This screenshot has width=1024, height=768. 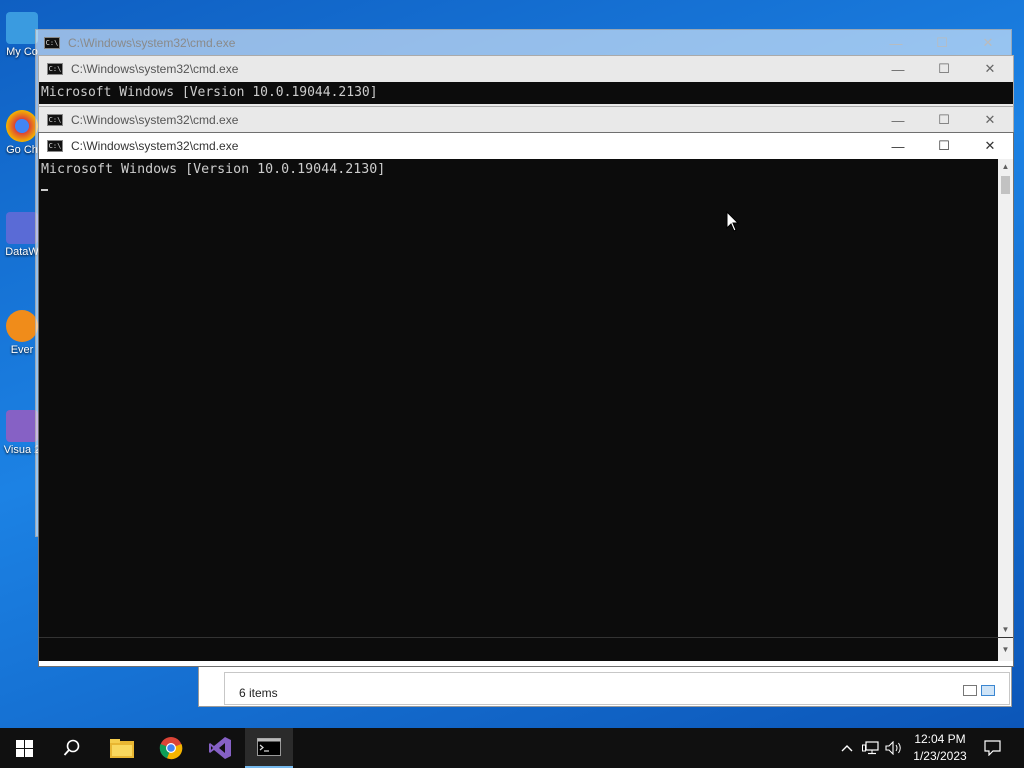 What do you see at coordinates (1005, 185) in the screenshot?
I see `scrollbar-thumb` at bounding box center [1005, 185].